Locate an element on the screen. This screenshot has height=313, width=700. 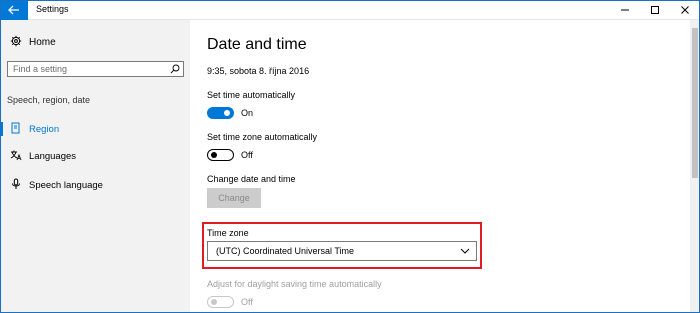
minimize-button is located at coordinates (625, 10).